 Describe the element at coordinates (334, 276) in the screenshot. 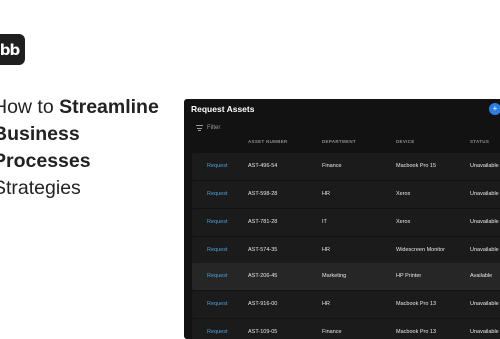

I see `department-cell: Marketing` at that location.